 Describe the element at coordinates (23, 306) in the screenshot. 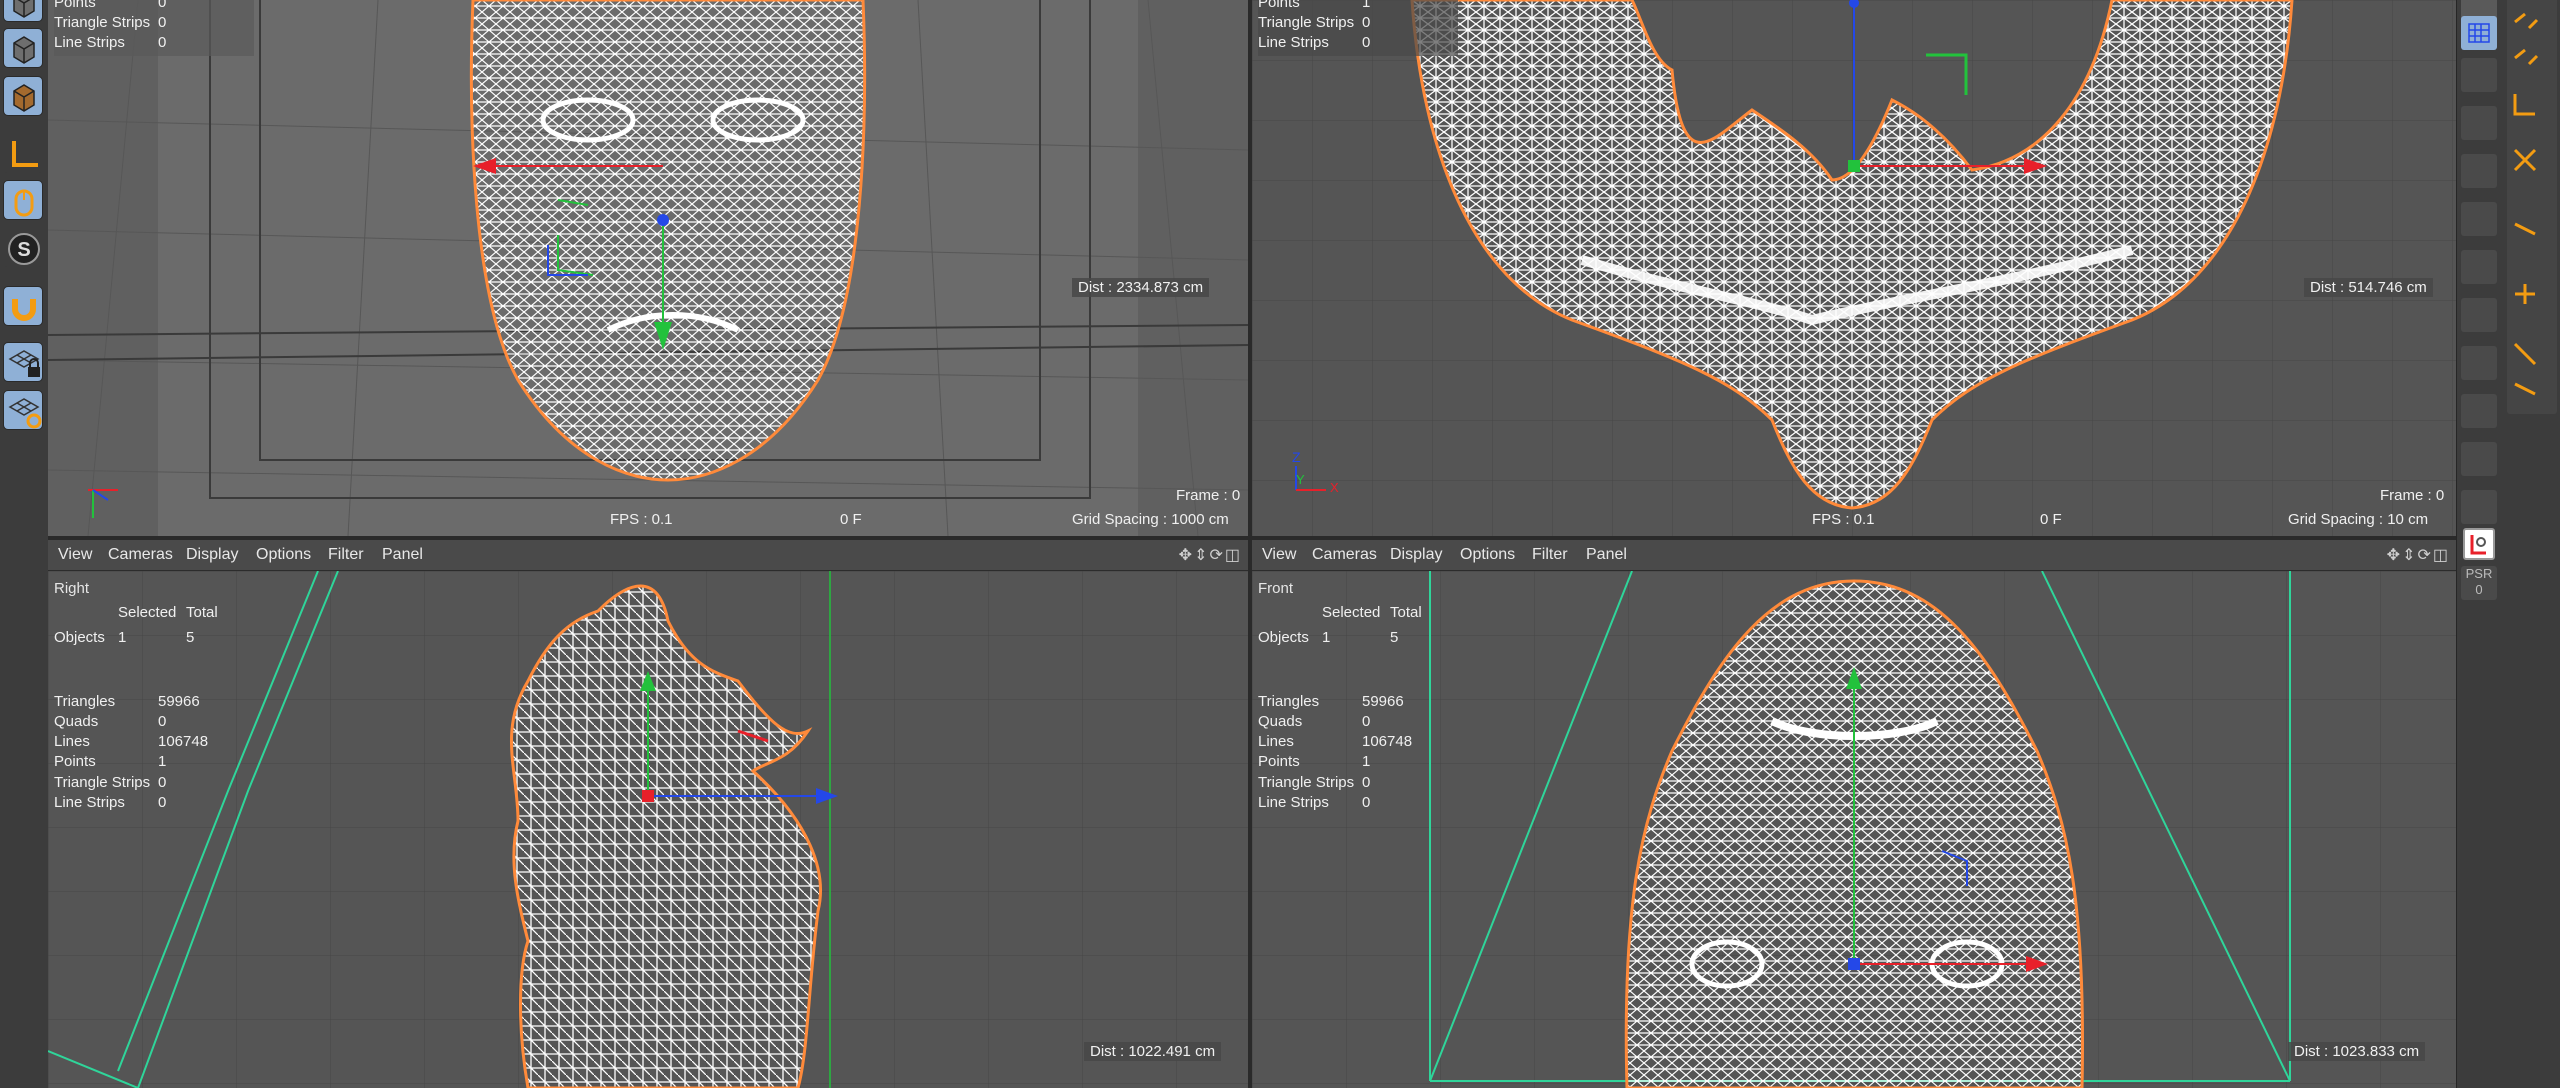

I see `magnet-icon` at that location.